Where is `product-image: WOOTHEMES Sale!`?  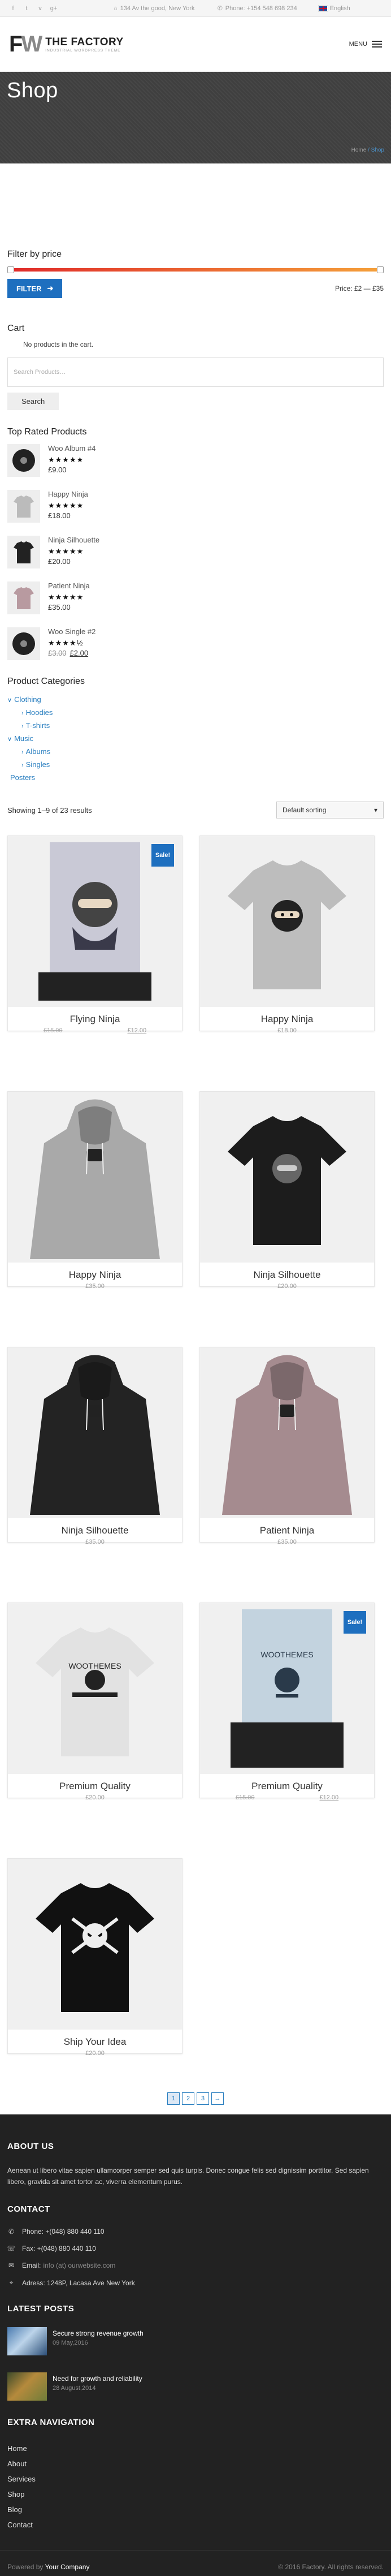
product-image: WOOTHEMES Sale! is located at coordinates (287, 1688).